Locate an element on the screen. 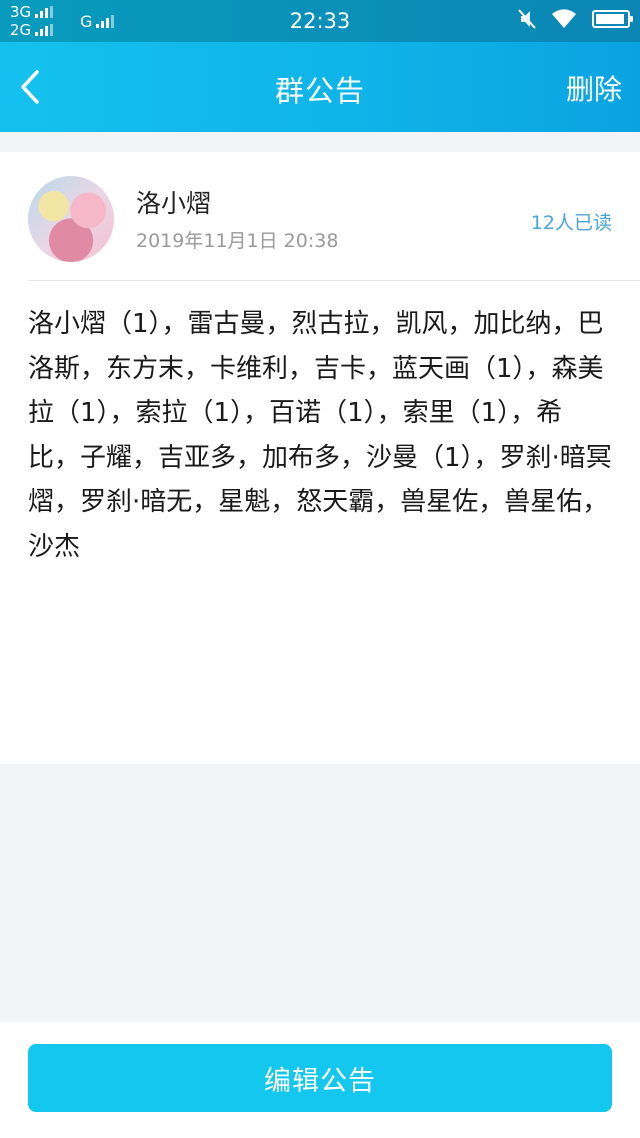 The height and width of the screenshot is (1138, 640). status-bar: 3G 2G G 22:33 is located at coordinates (320, 21).